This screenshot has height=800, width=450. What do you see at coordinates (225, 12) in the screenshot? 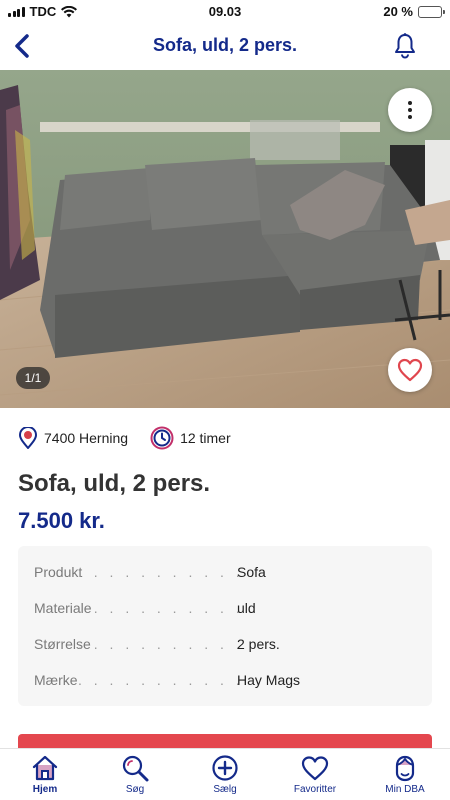
I see `status-bar: TDC 09.03 20 %` at bounding box center [225, 12].